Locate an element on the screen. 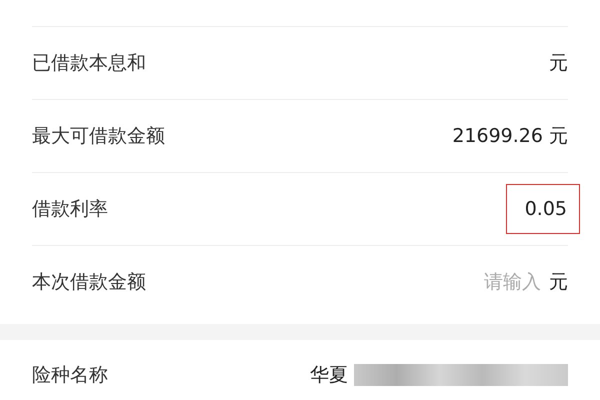 The image size is (600, 400). field-value: 华夏 is located at coordinates (329, 375).